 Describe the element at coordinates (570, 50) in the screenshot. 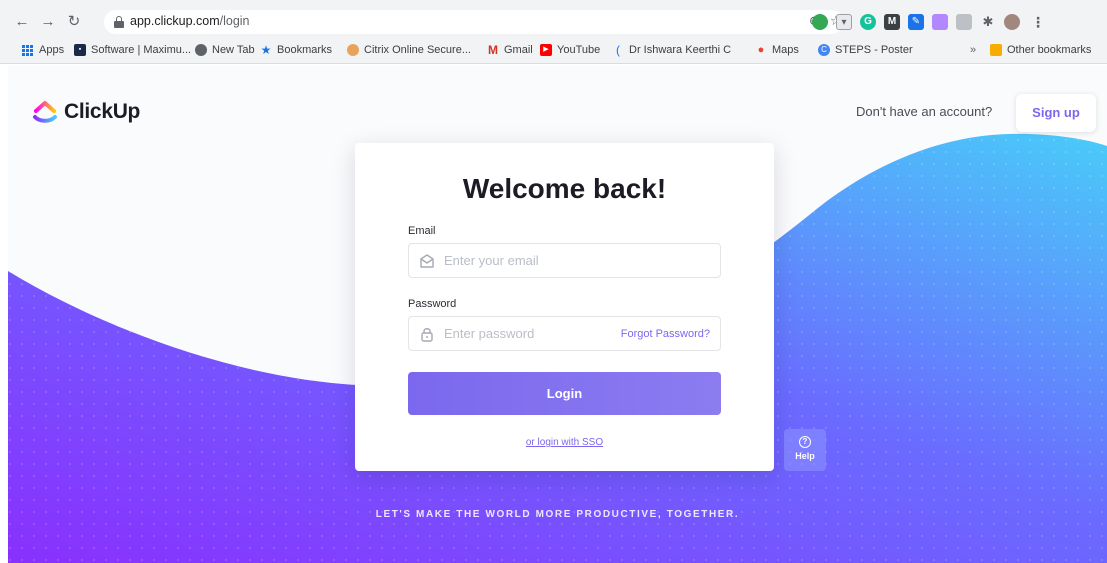

I see `bookmark-youtube: ▶ YouTube` at that location.